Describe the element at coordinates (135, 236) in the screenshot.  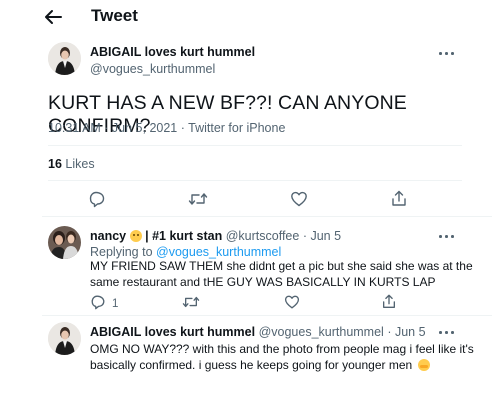
I see `smiling-hearts-emoji-icon` at that location.